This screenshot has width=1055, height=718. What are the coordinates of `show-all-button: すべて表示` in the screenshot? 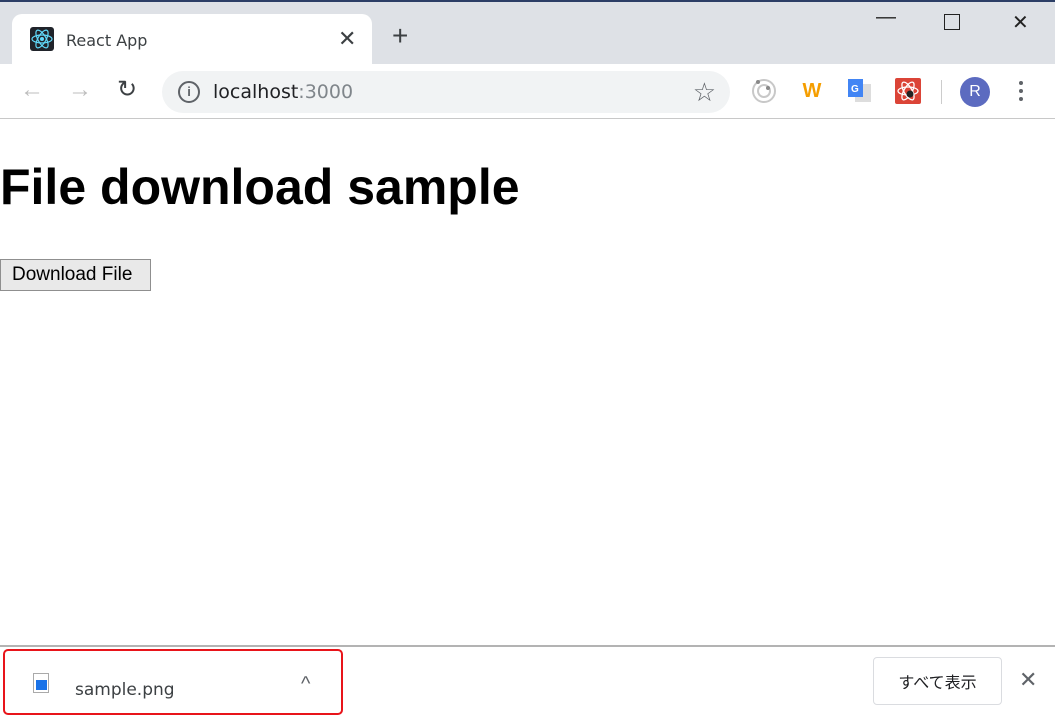 It's located at (937, 681).